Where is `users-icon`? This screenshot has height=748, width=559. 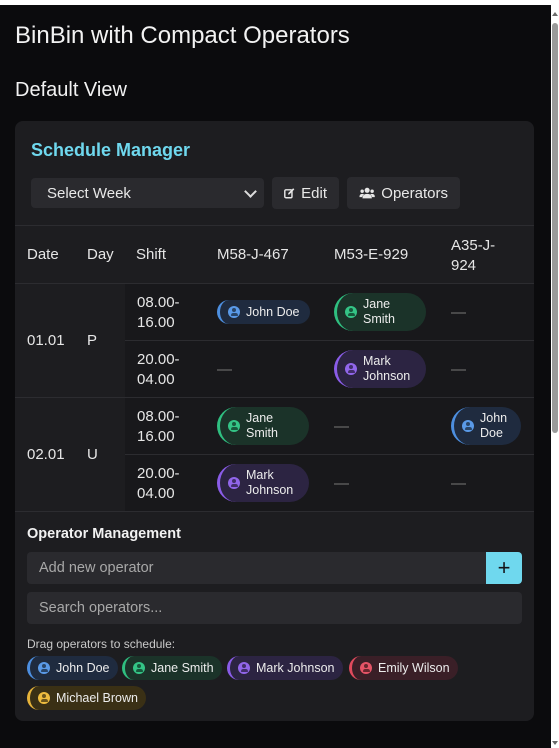 users-icon is located at coordinates (367, 193).